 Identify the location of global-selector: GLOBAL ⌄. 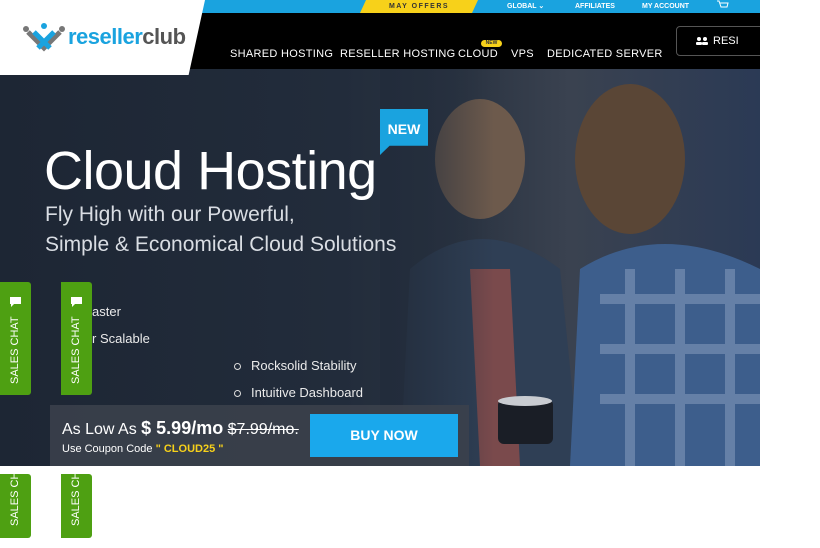
(525, 6).